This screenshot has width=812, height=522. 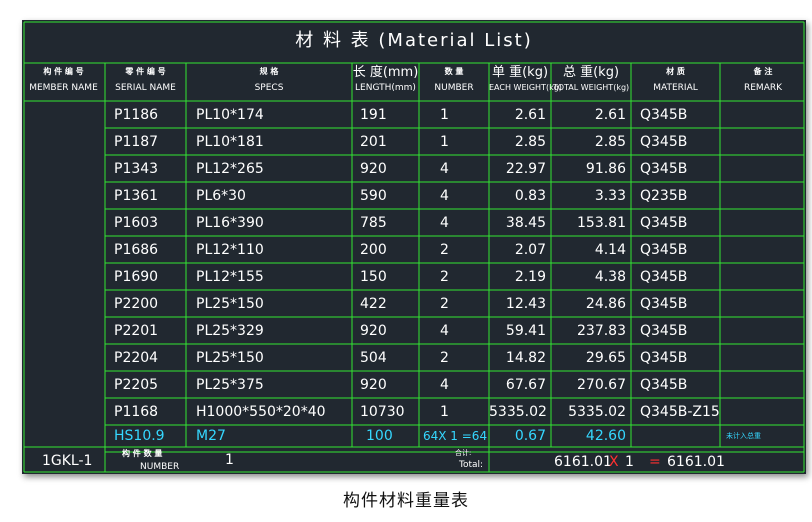 I want to click on cell-total: 2.85, so click(x=610, y=142).